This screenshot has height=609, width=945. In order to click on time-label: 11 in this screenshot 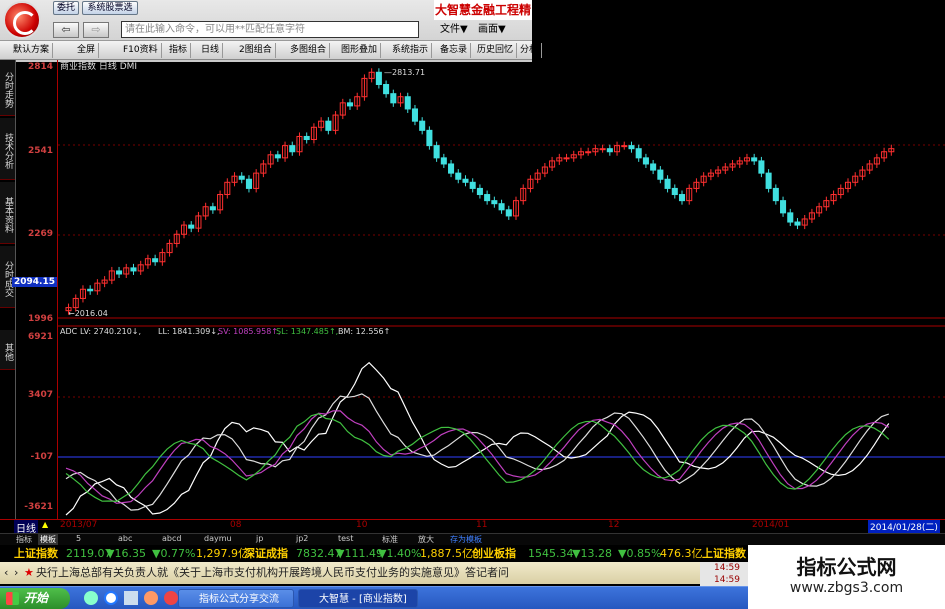, I will do `click(482, 525)`.